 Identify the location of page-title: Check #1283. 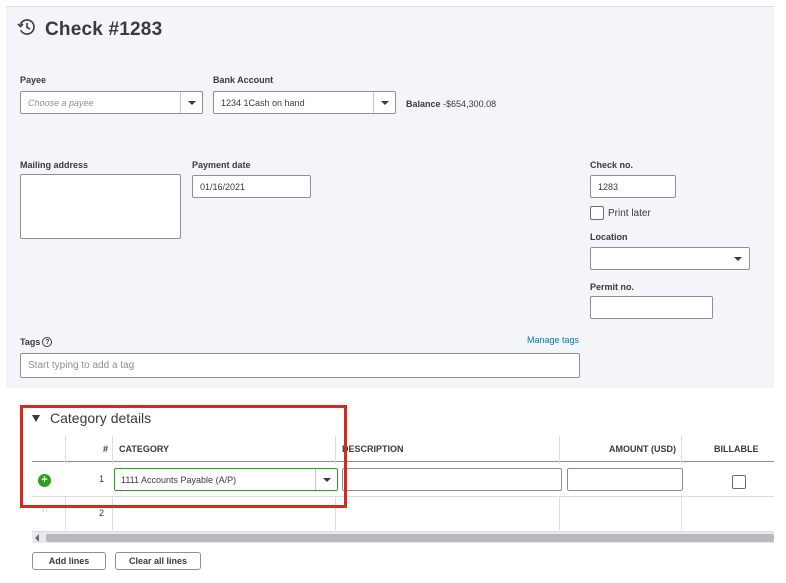
(104, 29).